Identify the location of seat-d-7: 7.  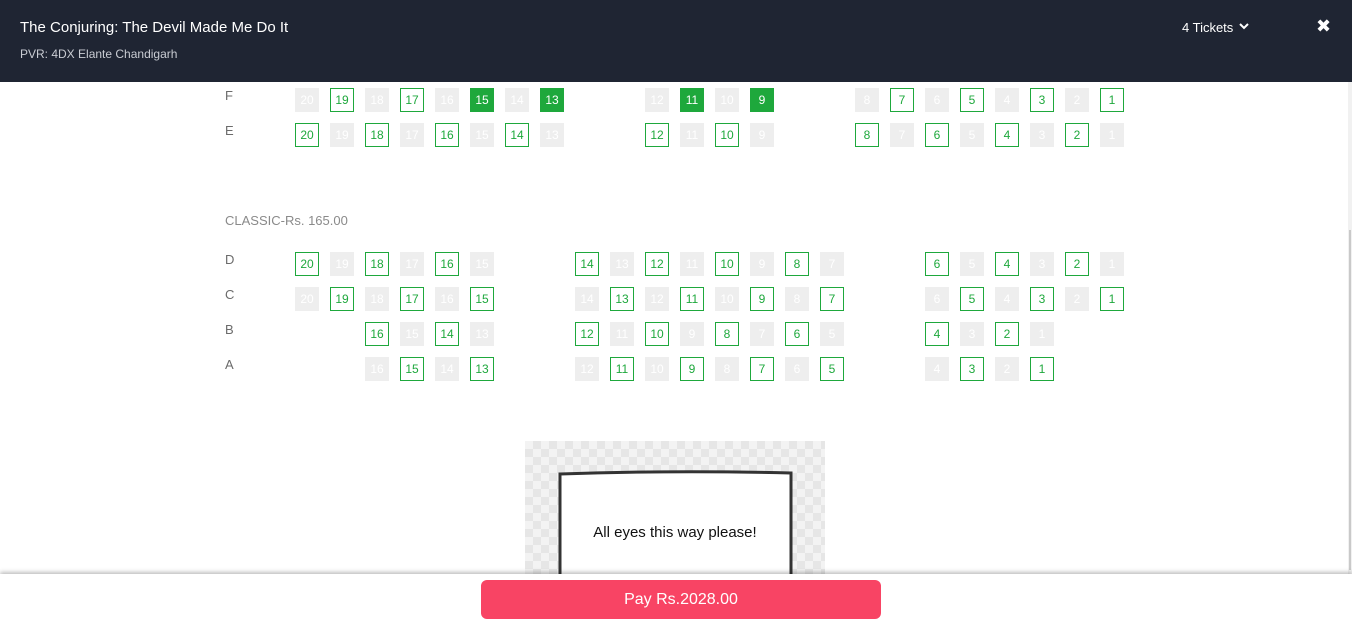
(832, 264).